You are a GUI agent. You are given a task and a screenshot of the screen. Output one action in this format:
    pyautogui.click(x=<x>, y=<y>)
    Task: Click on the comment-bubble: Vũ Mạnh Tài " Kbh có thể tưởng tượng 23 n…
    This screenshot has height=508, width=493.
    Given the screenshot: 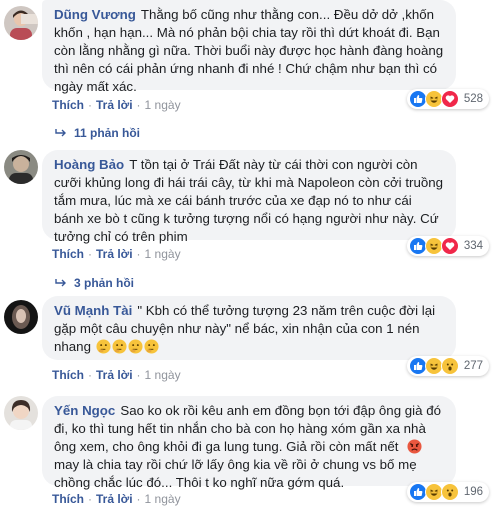 What is the action you would take?
    pyautogui.click(x=249, y=328)
    